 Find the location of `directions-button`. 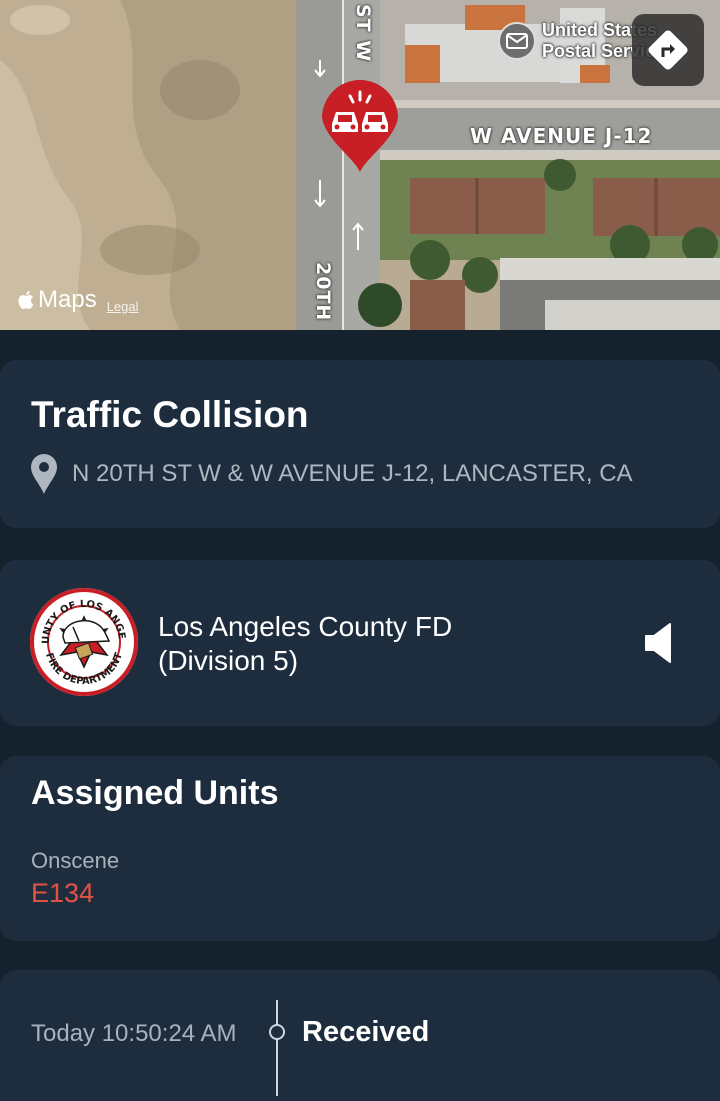

directions-button is located at coordinates (668, 50).